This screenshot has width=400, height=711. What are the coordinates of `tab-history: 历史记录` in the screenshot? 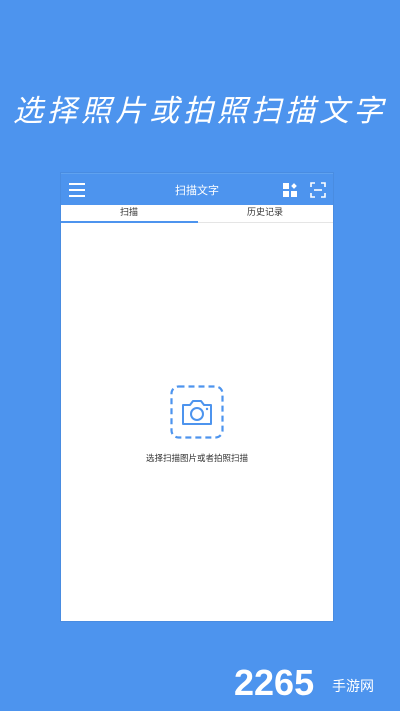 It's located at (265, 214).